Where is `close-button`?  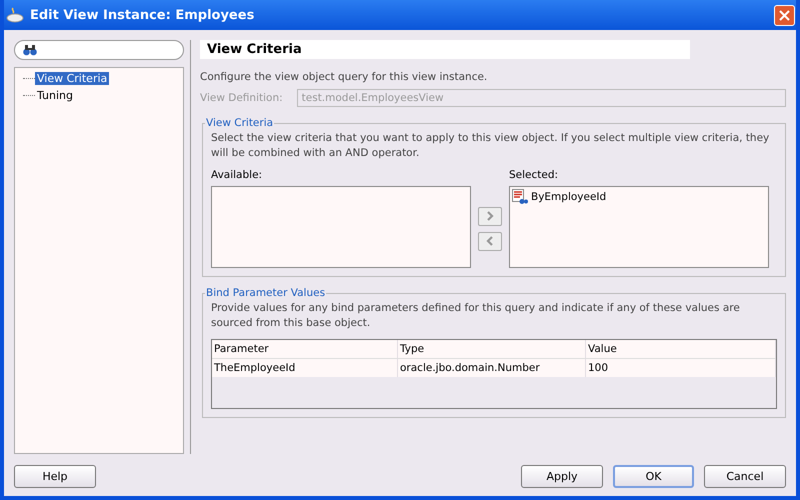 close-button is located at coordinates (784, 15).